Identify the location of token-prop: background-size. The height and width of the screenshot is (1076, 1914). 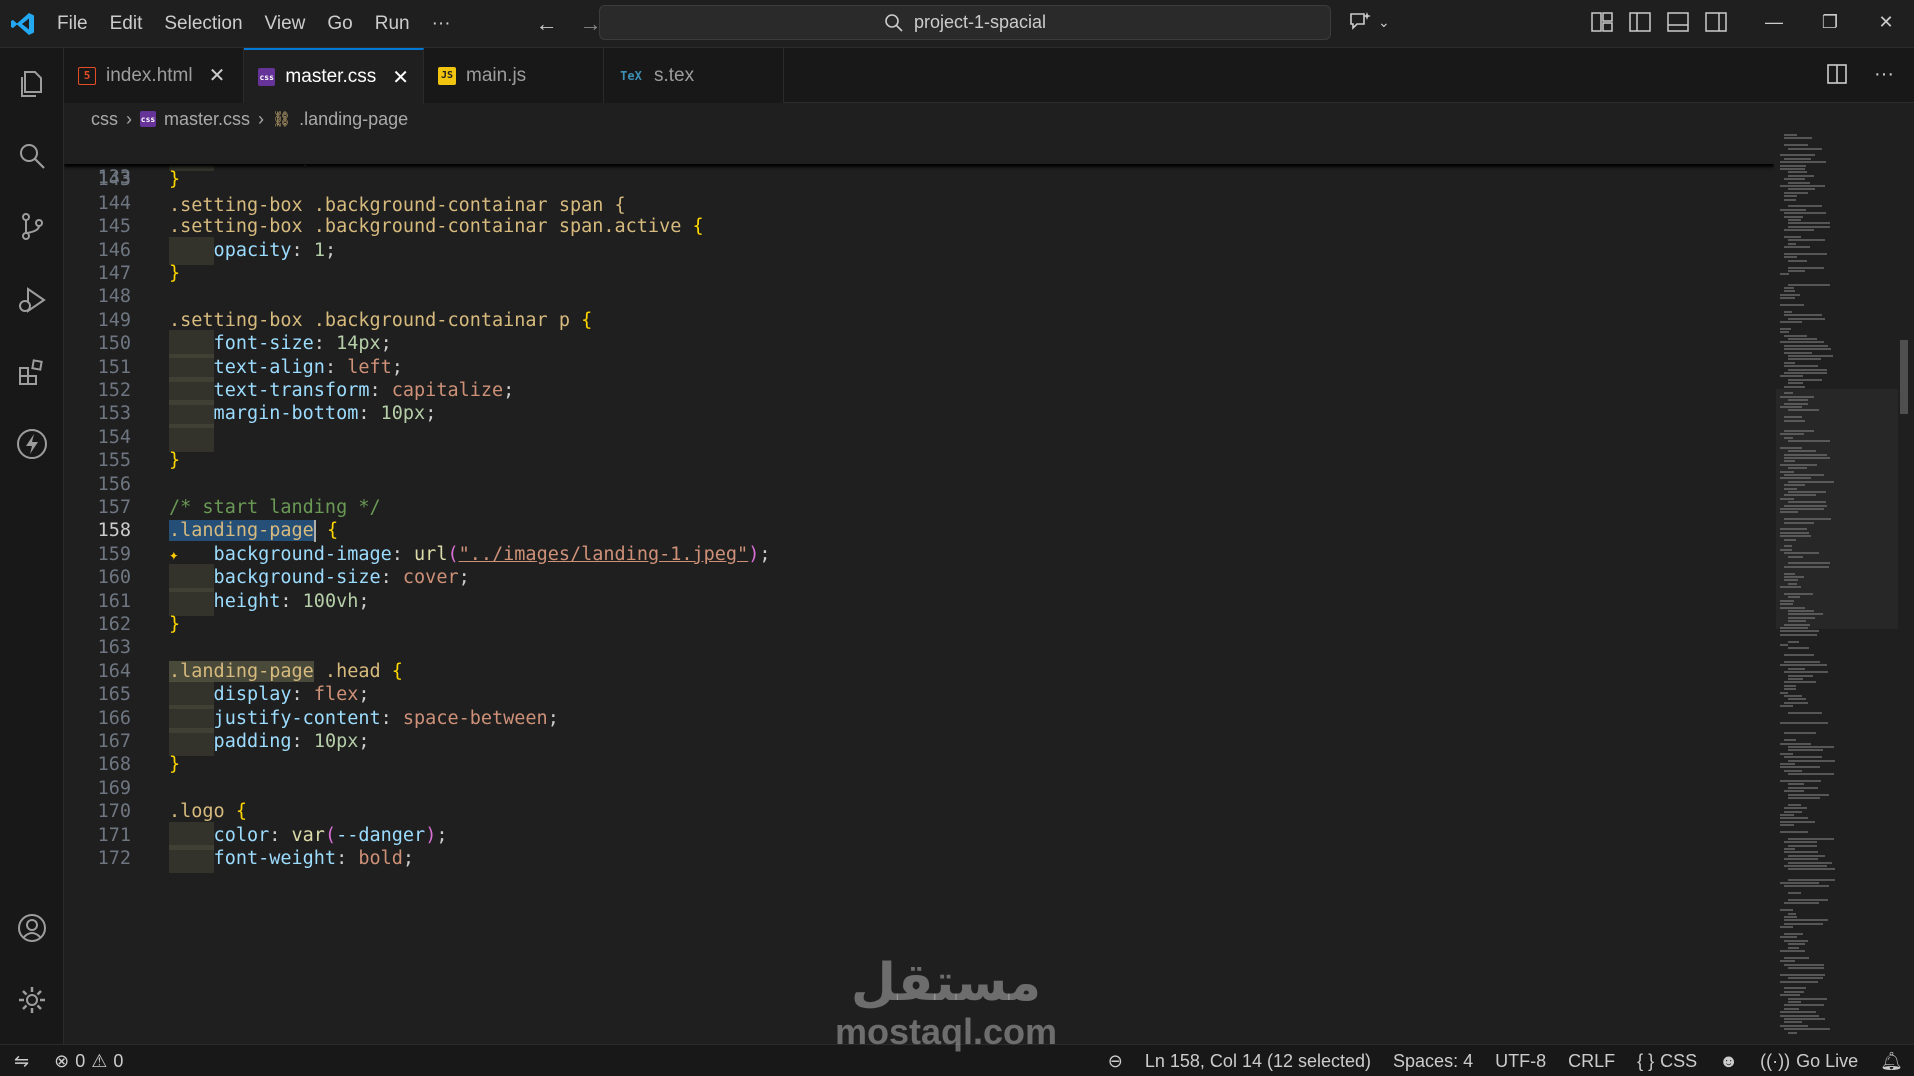
(275, 578).